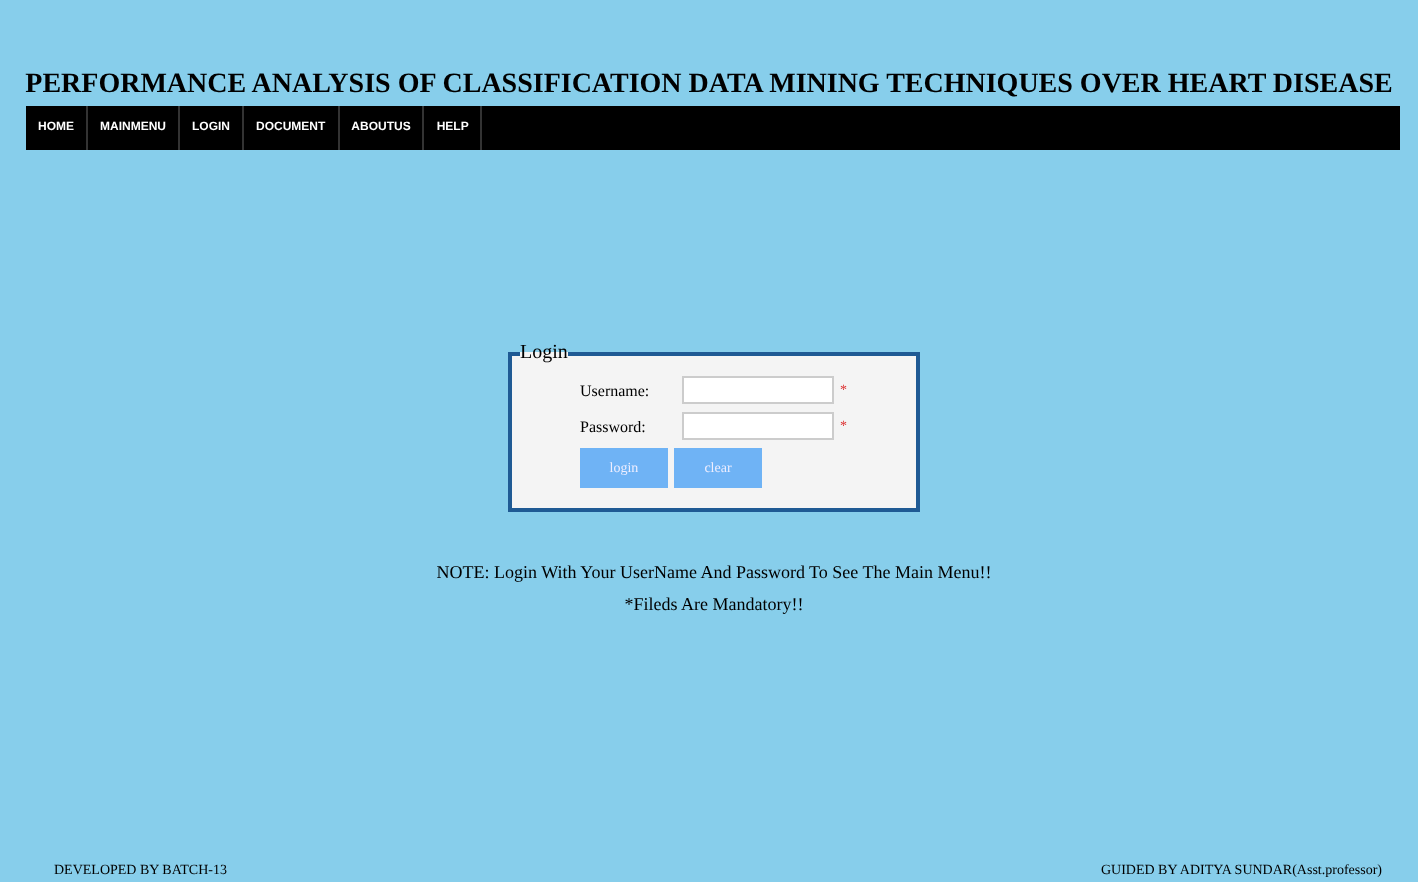 This screenshot has height=882, width=1418. Describe the element at coordinates (544, 353) in the screenshot. I see `panel-legend: Login` at that location.